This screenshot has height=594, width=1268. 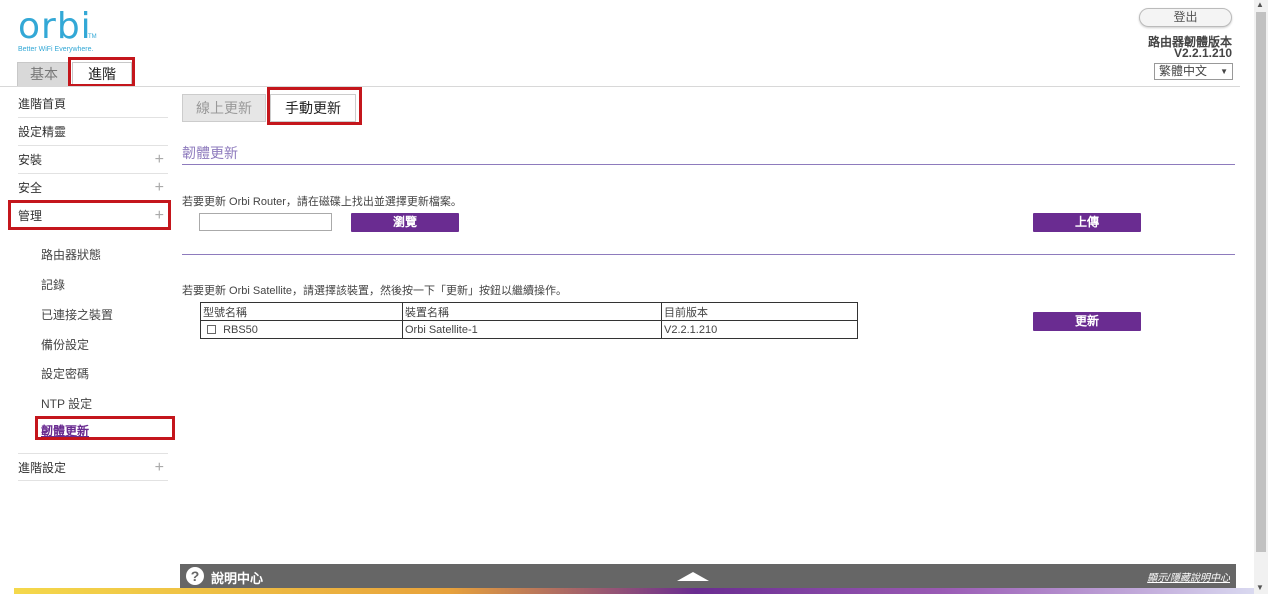 What do you see at coordinates (89, 215) in the screenshot?
I see `highlight-administration` at bounding box center [89, 215].